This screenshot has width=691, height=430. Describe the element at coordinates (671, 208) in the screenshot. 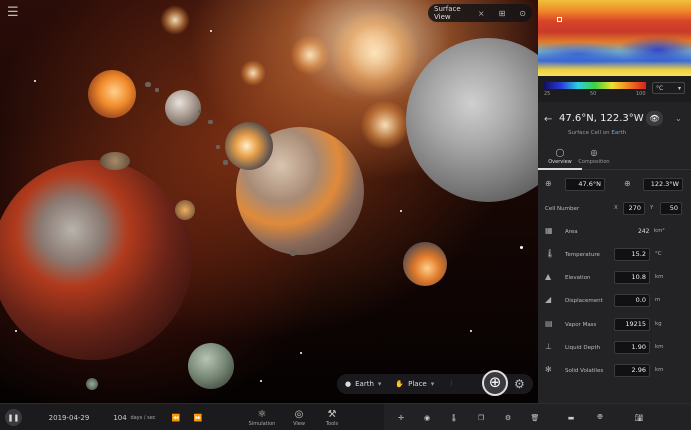

I see `cell-y-field: 50` at that location.